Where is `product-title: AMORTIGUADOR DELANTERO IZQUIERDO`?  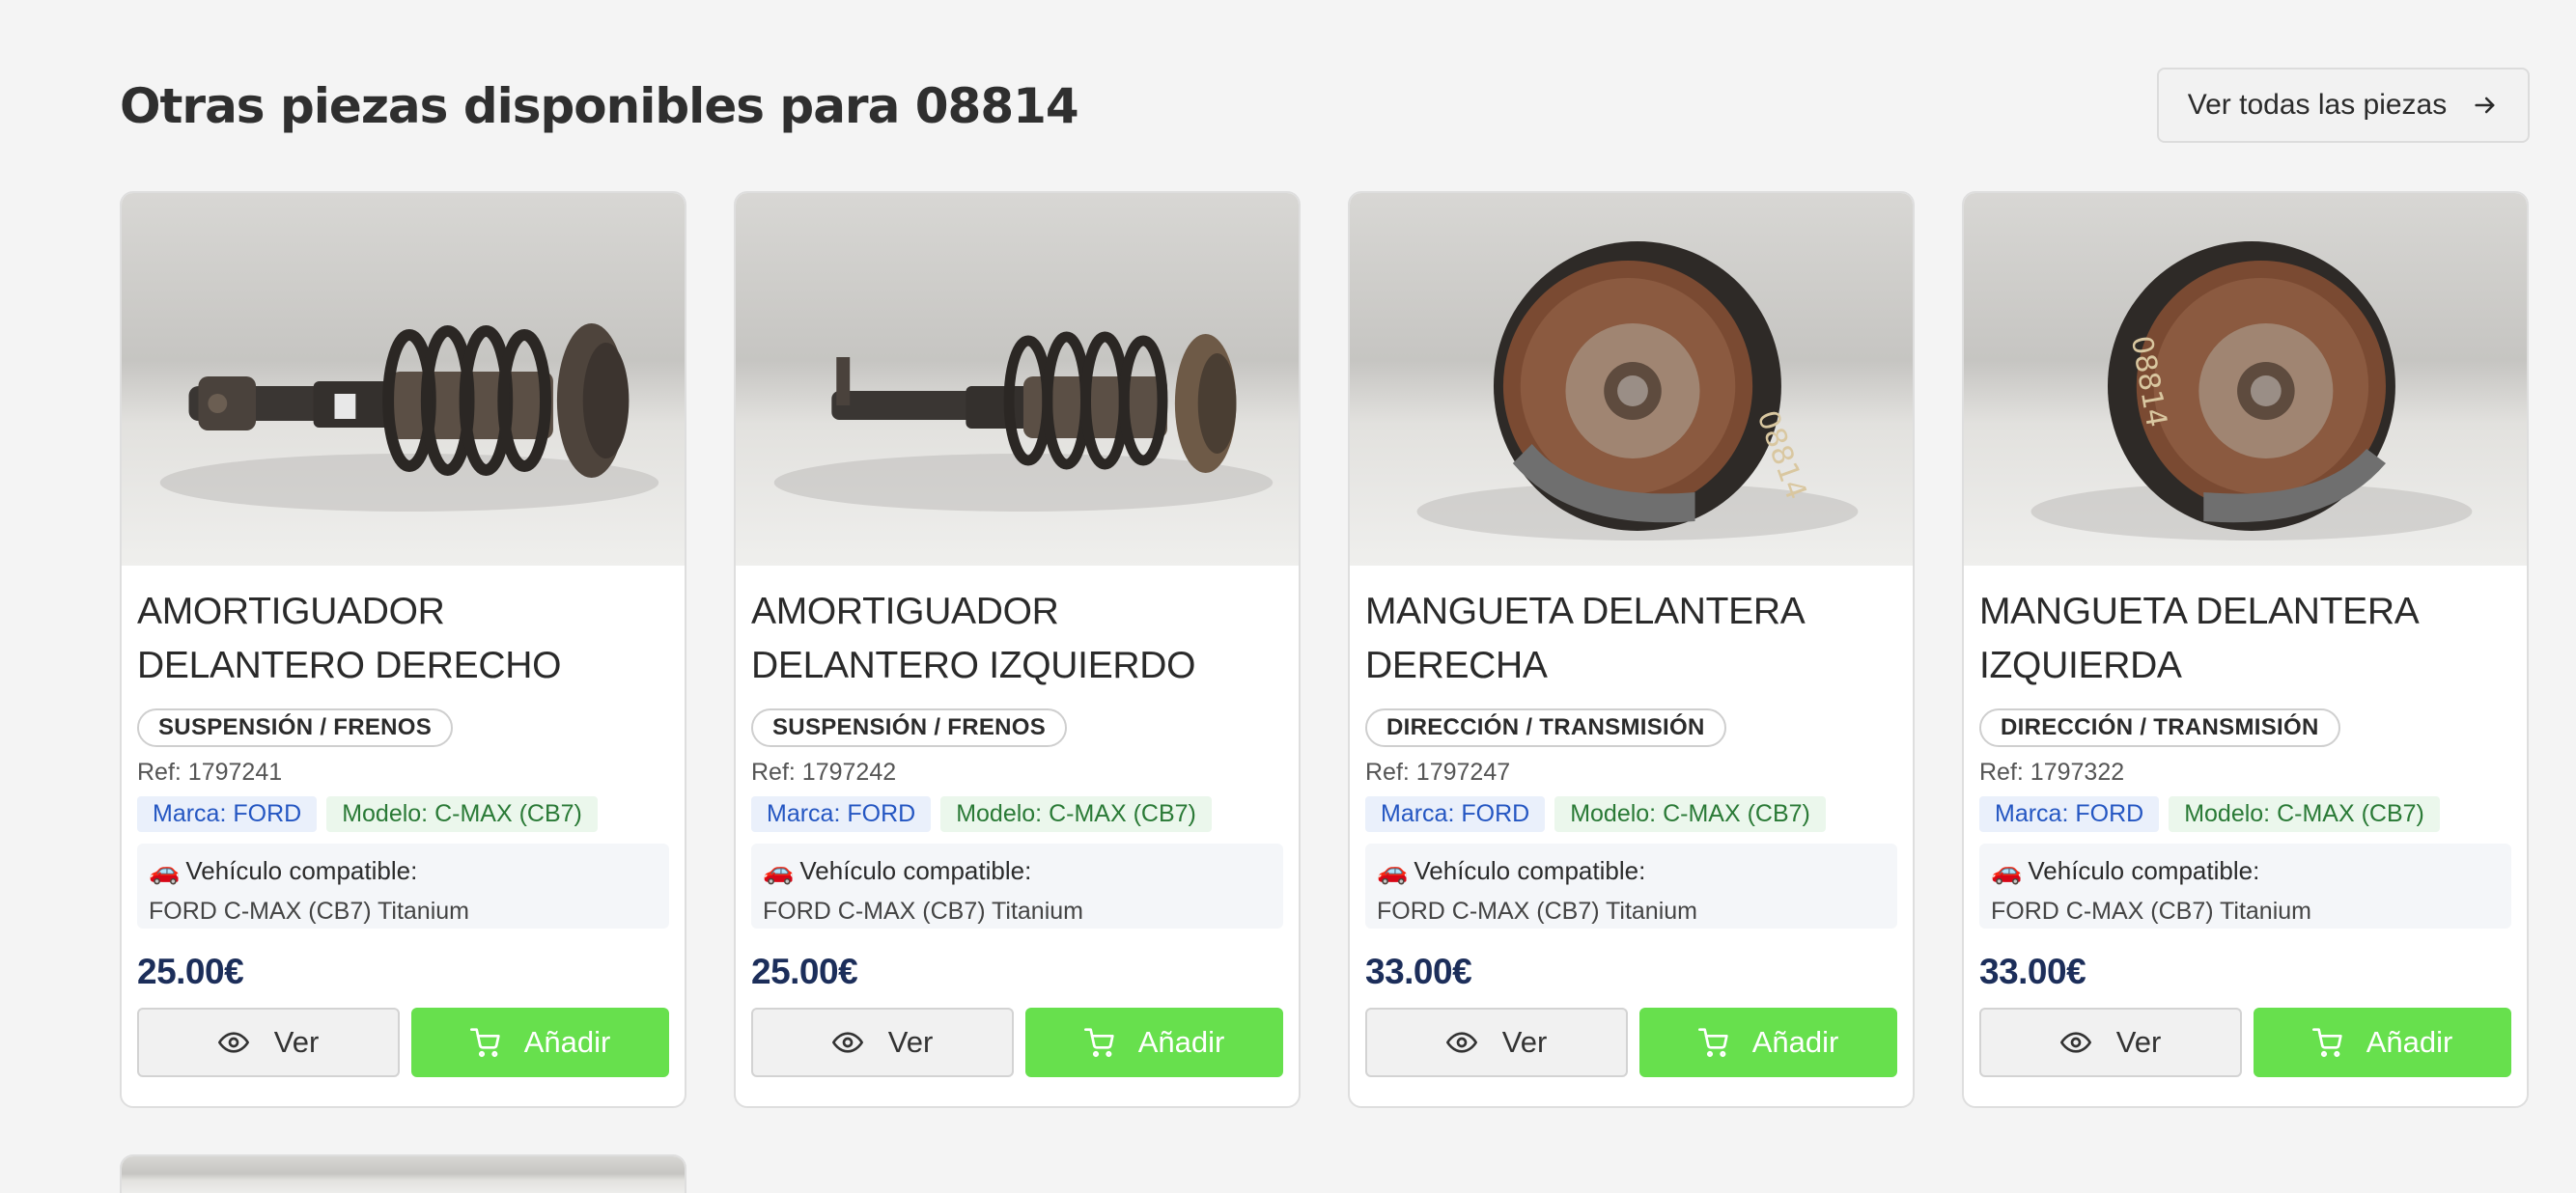
product-title: AMORTIGUADOR DELANTERO IZQUIERDO is located at coordinates (1017, 639).